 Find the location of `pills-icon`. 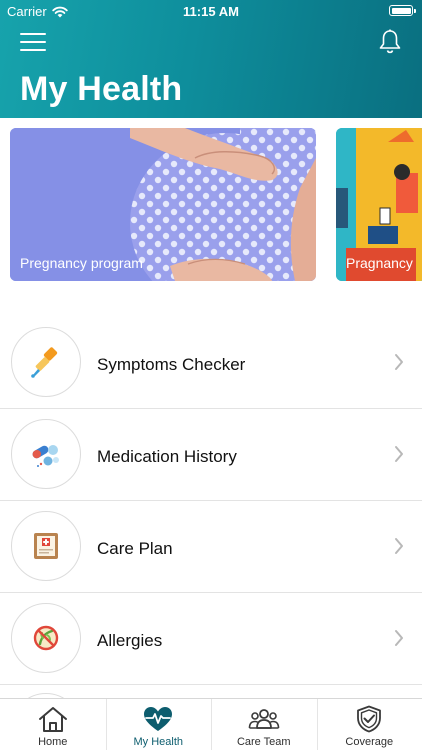

pills-icon is located at coordinates (45, 456).